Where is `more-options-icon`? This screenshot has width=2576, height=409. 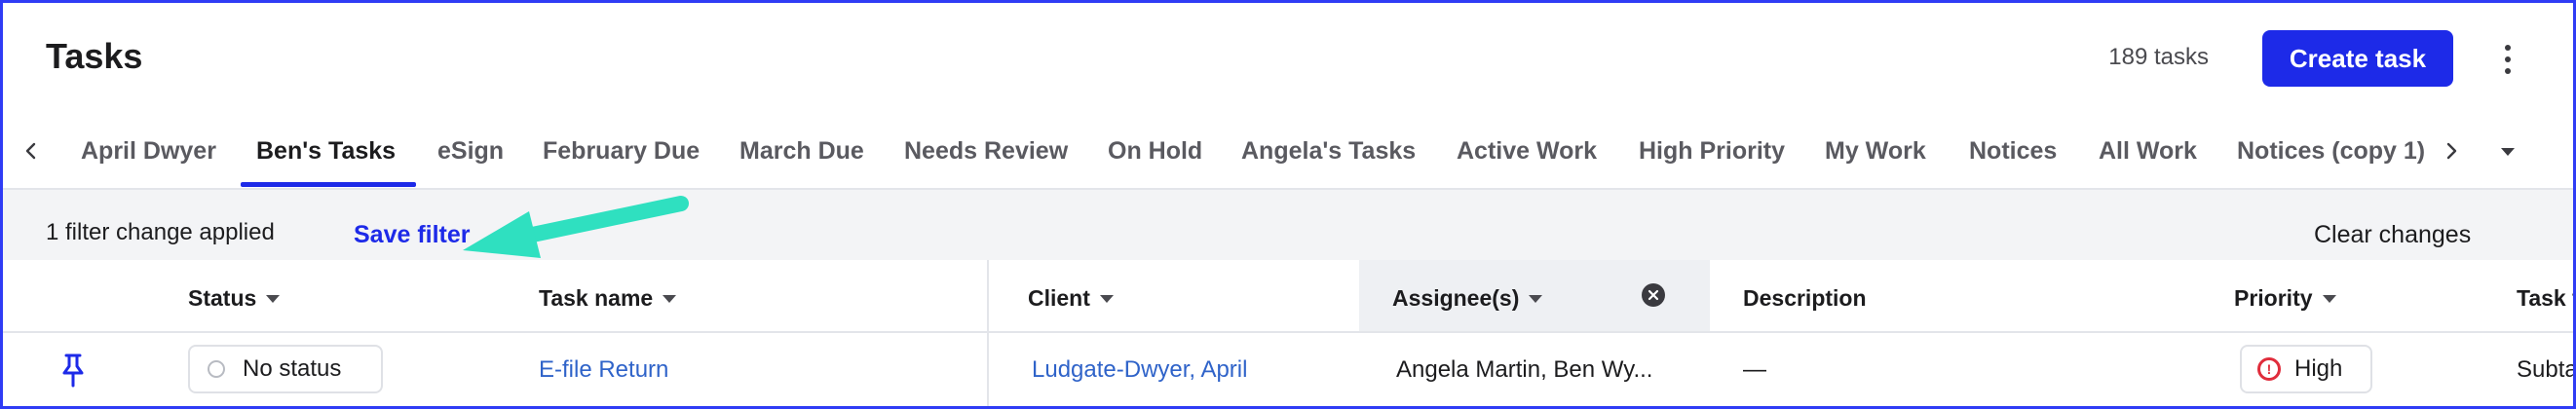
more-options-icon is located at coordinates (2507, 60).